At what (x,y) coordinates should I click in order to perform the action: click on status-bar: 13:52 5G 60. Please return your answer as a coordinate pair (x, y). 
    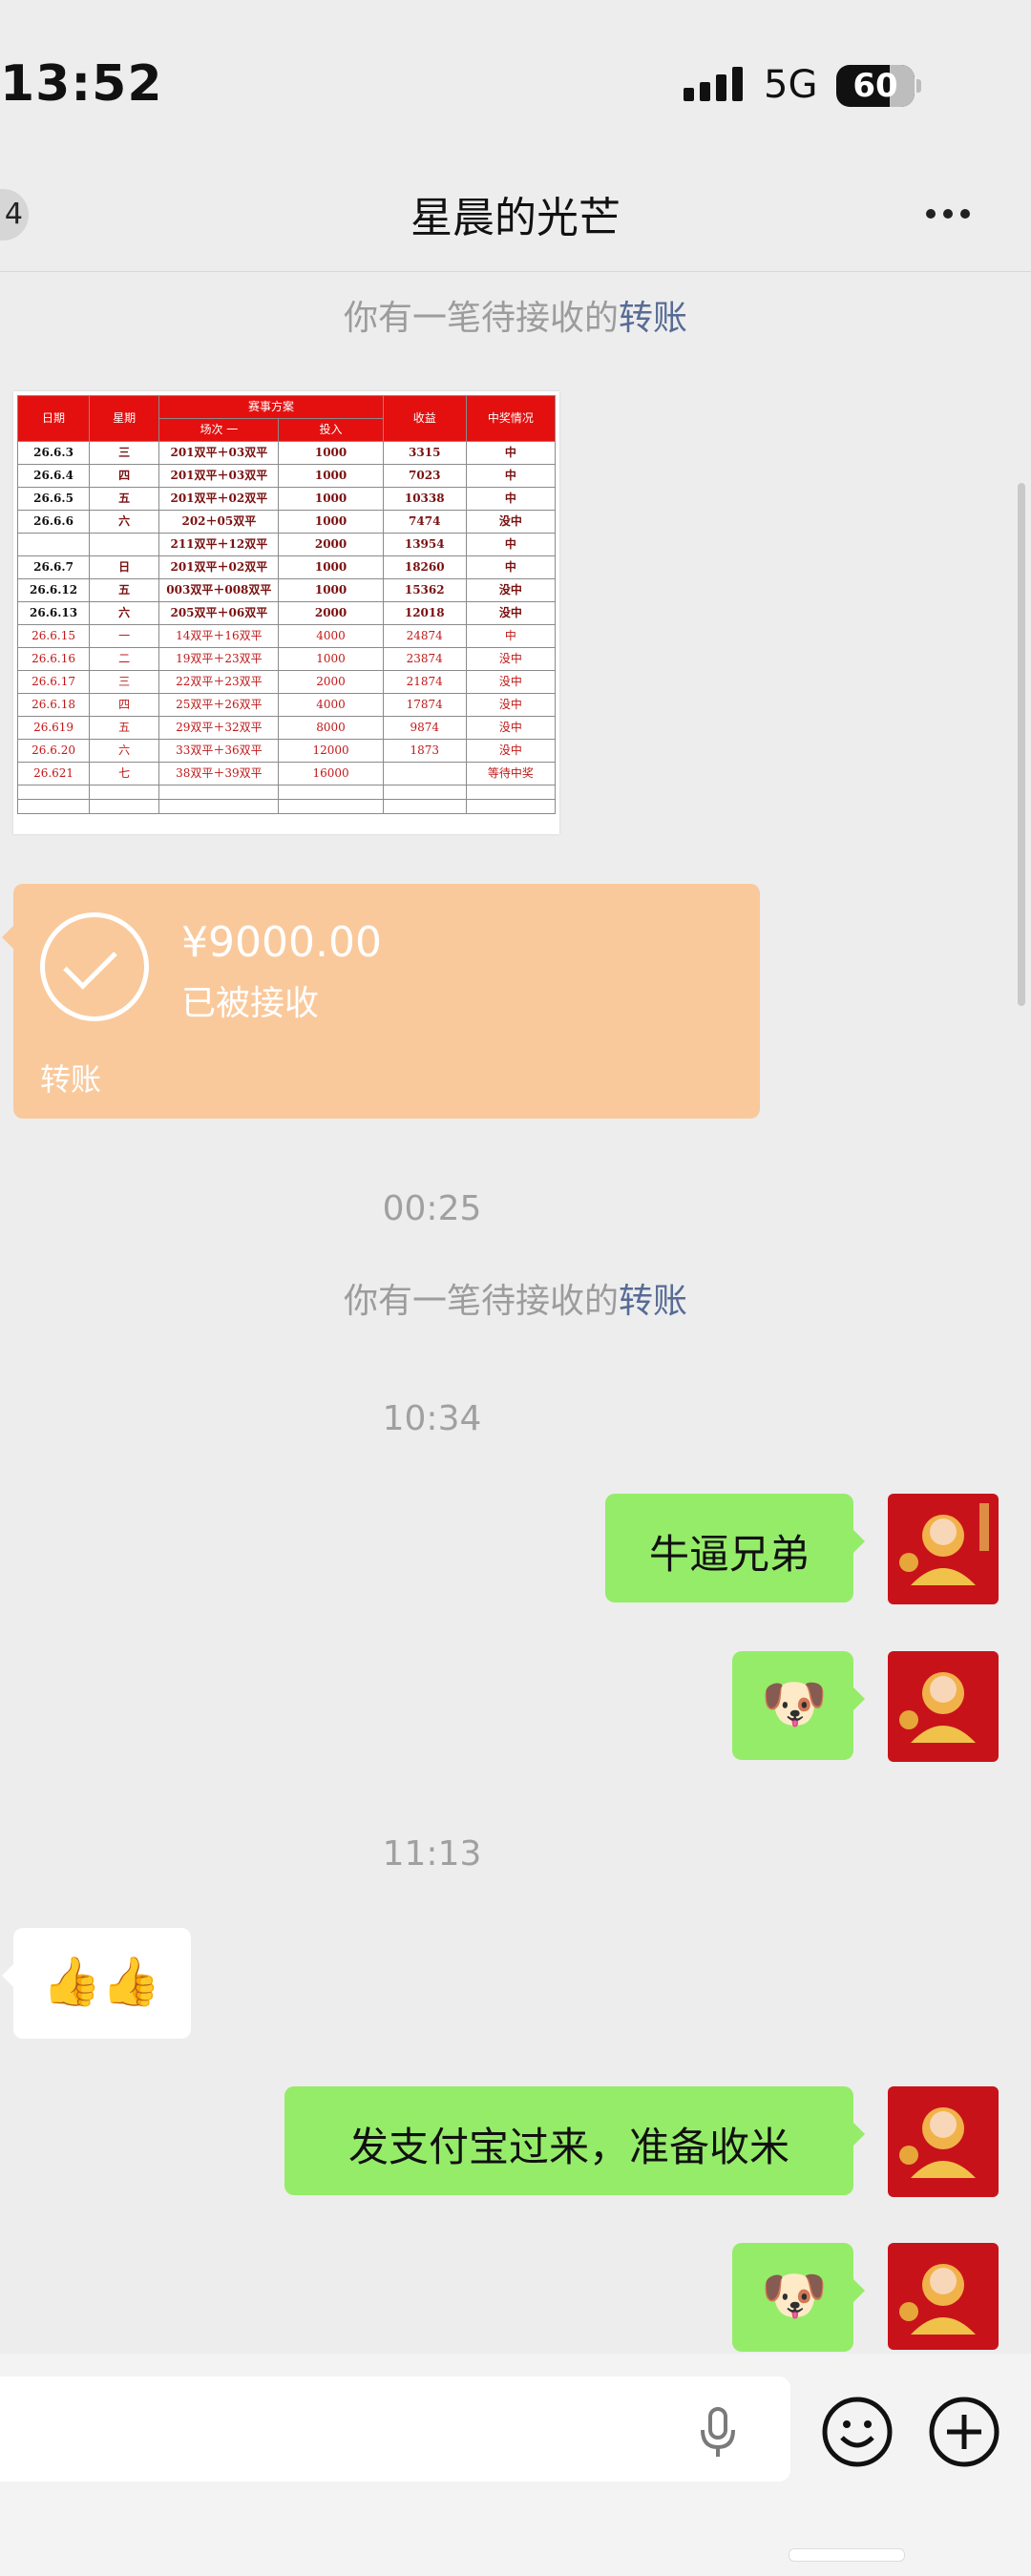
    Looking at the image, I should click on (515, 86).